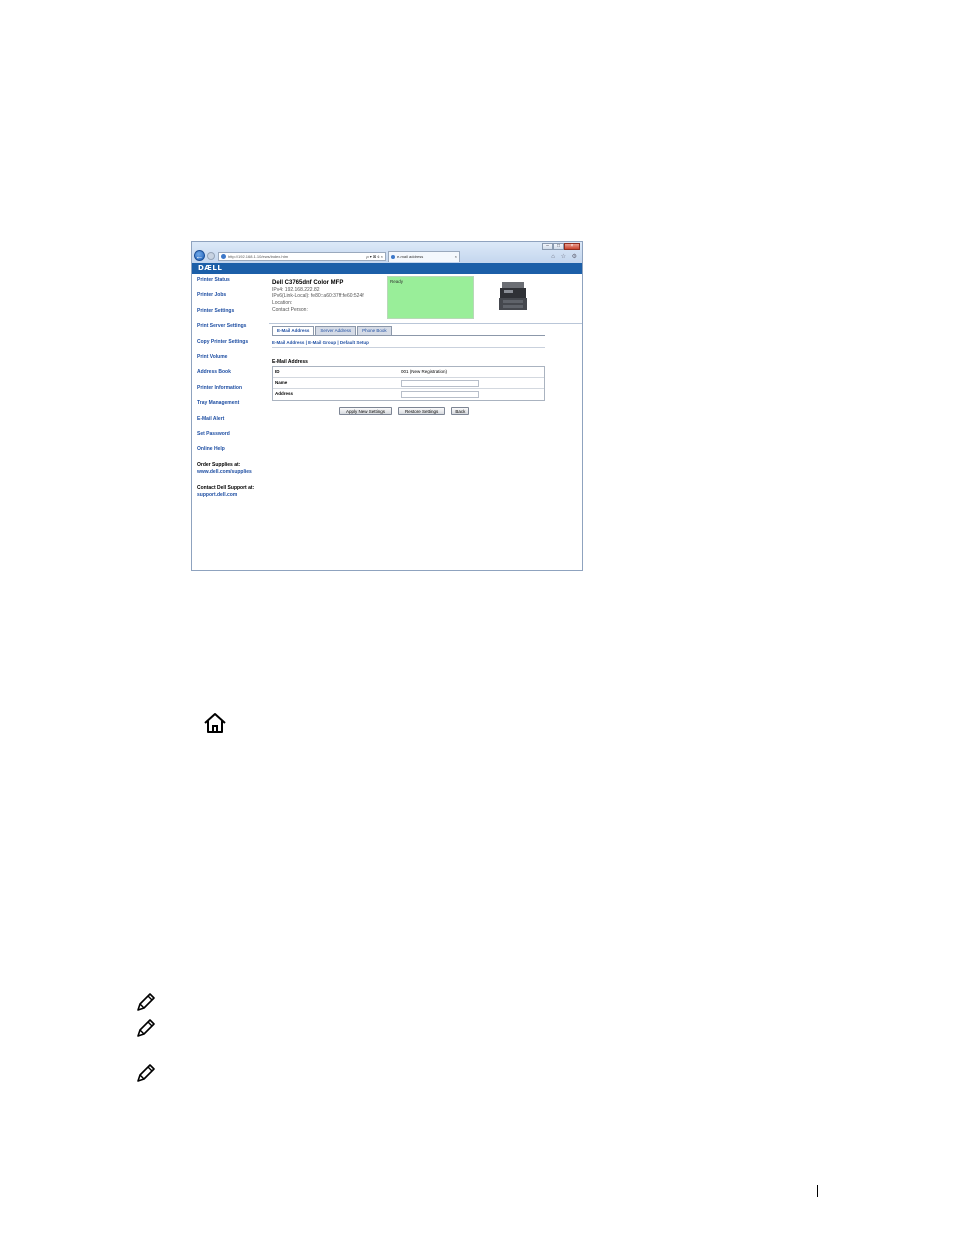 The width and height of the screenshot is (954, 1235). Describe the element at coordinates (422, 411) in the screenshot. I see `restore-settings-button: Restore Settings` at that location.